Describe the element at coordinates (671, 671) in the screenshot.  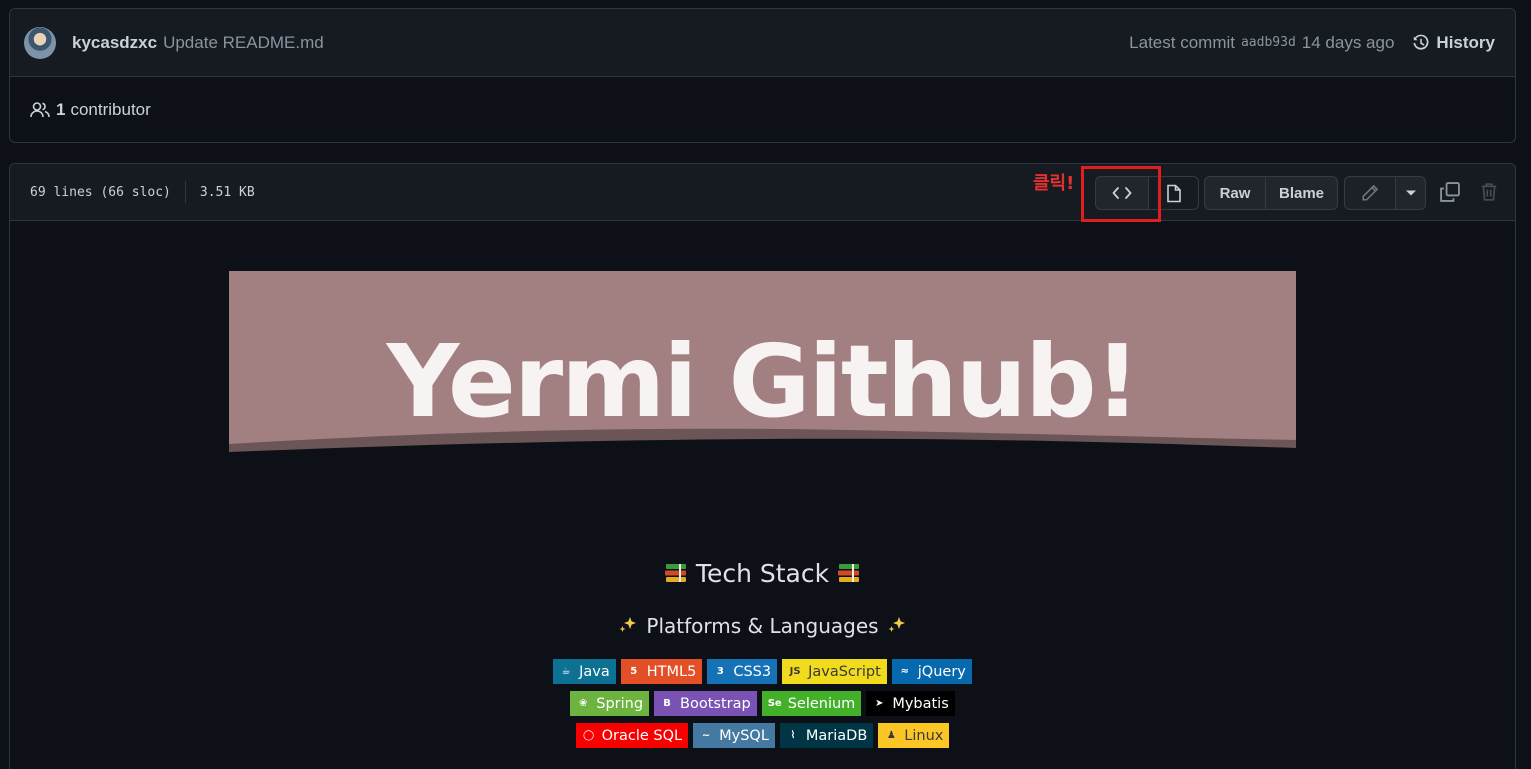
I see `badge-label: HTML5` at that location.